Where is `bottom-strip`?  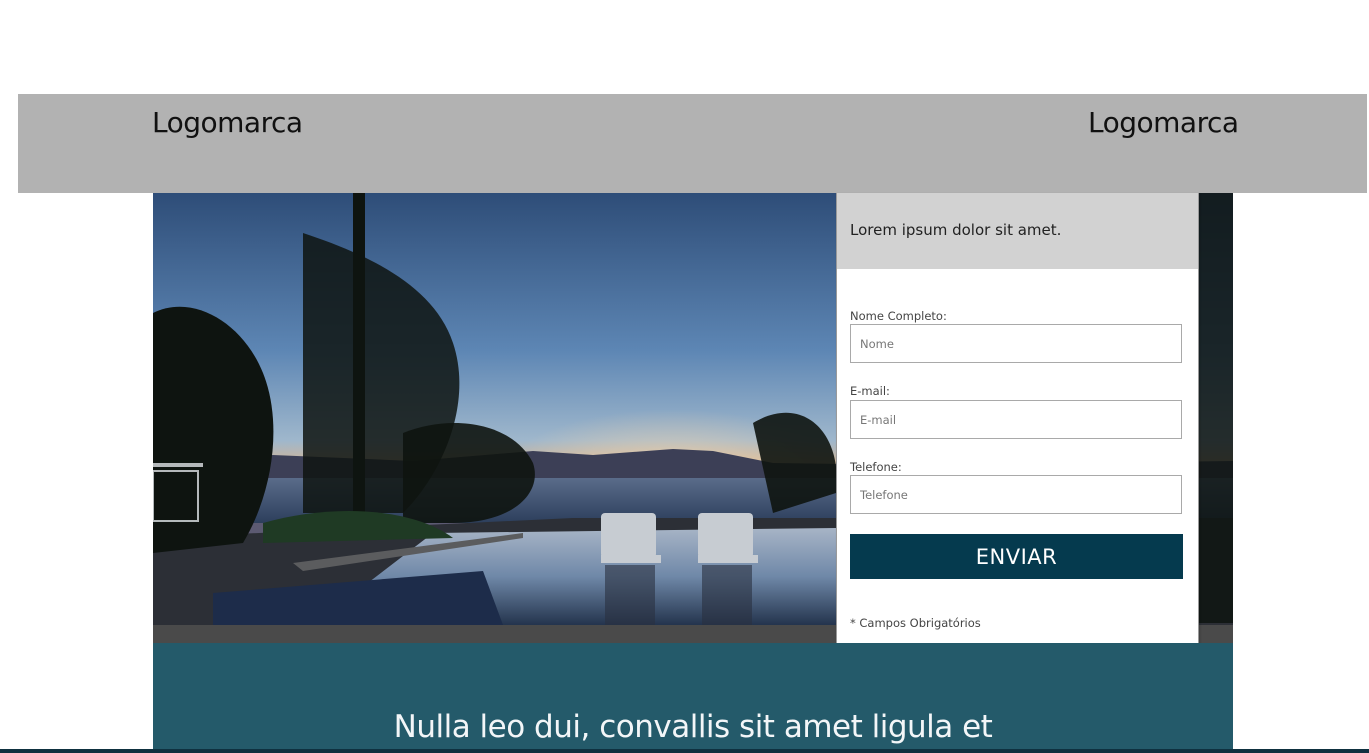 bottom-strip is located at coordinates (684, 751).